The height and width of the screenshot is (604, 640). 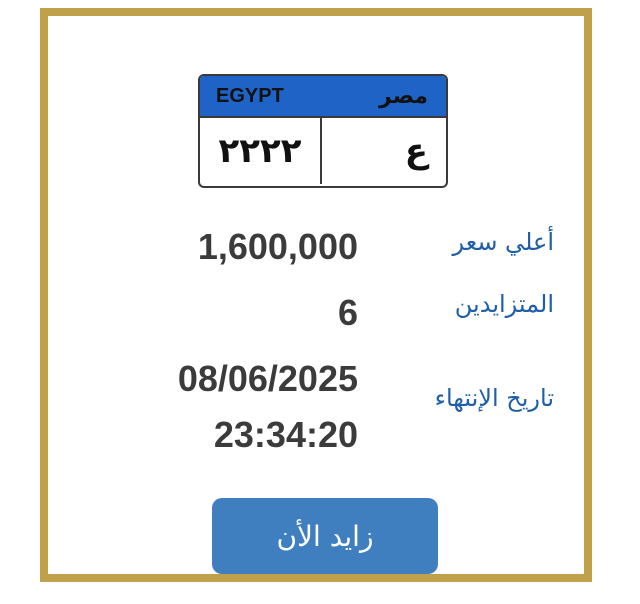 What do you see at coordinates (323, 151) in the screenshot?
I see `plate-body: ٢٢٢٢ ع` at bounding box center [323, 151].